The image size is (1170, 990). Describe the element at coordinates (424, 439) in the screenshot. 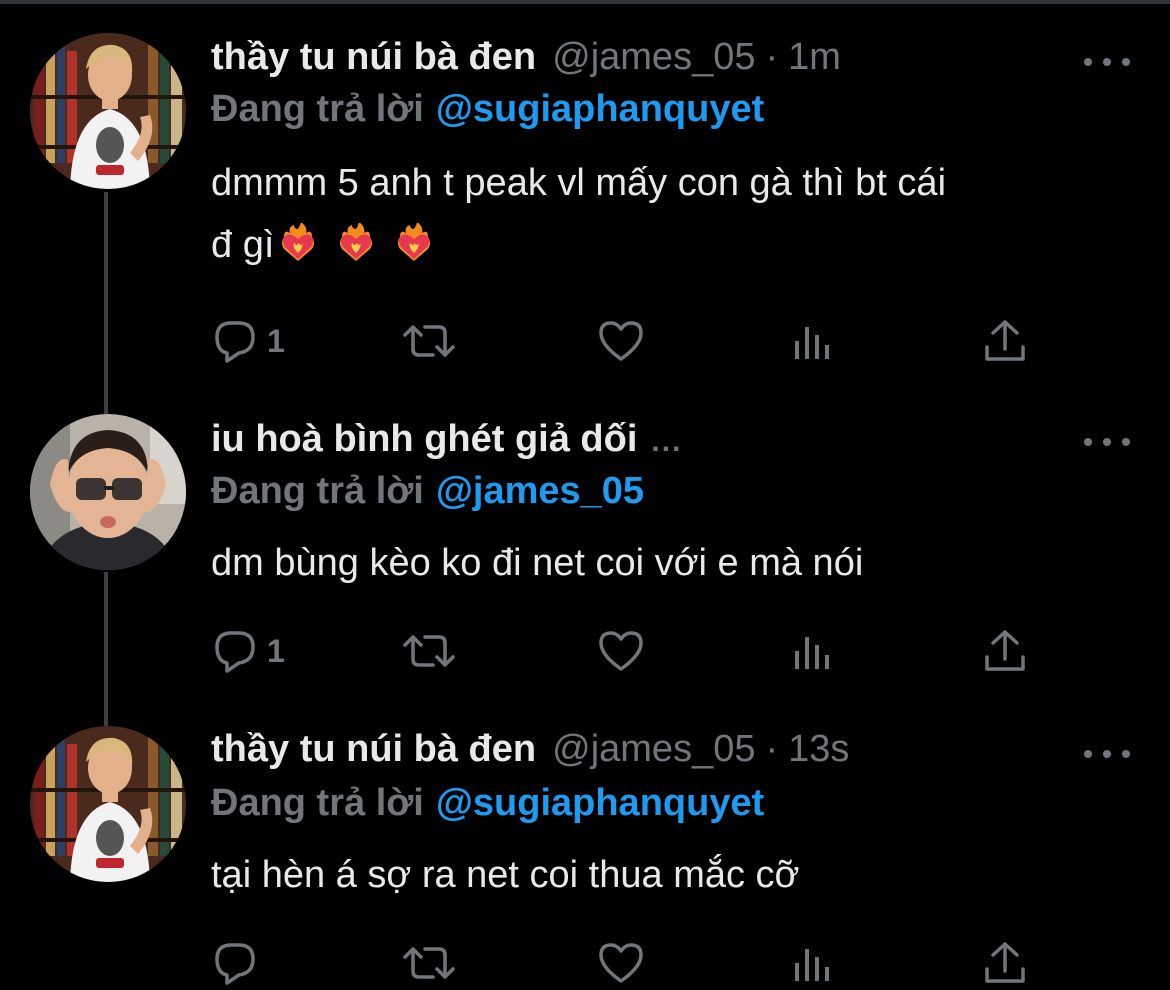

I see `display-name: iu hoà bình ghét giả dối` at that location.